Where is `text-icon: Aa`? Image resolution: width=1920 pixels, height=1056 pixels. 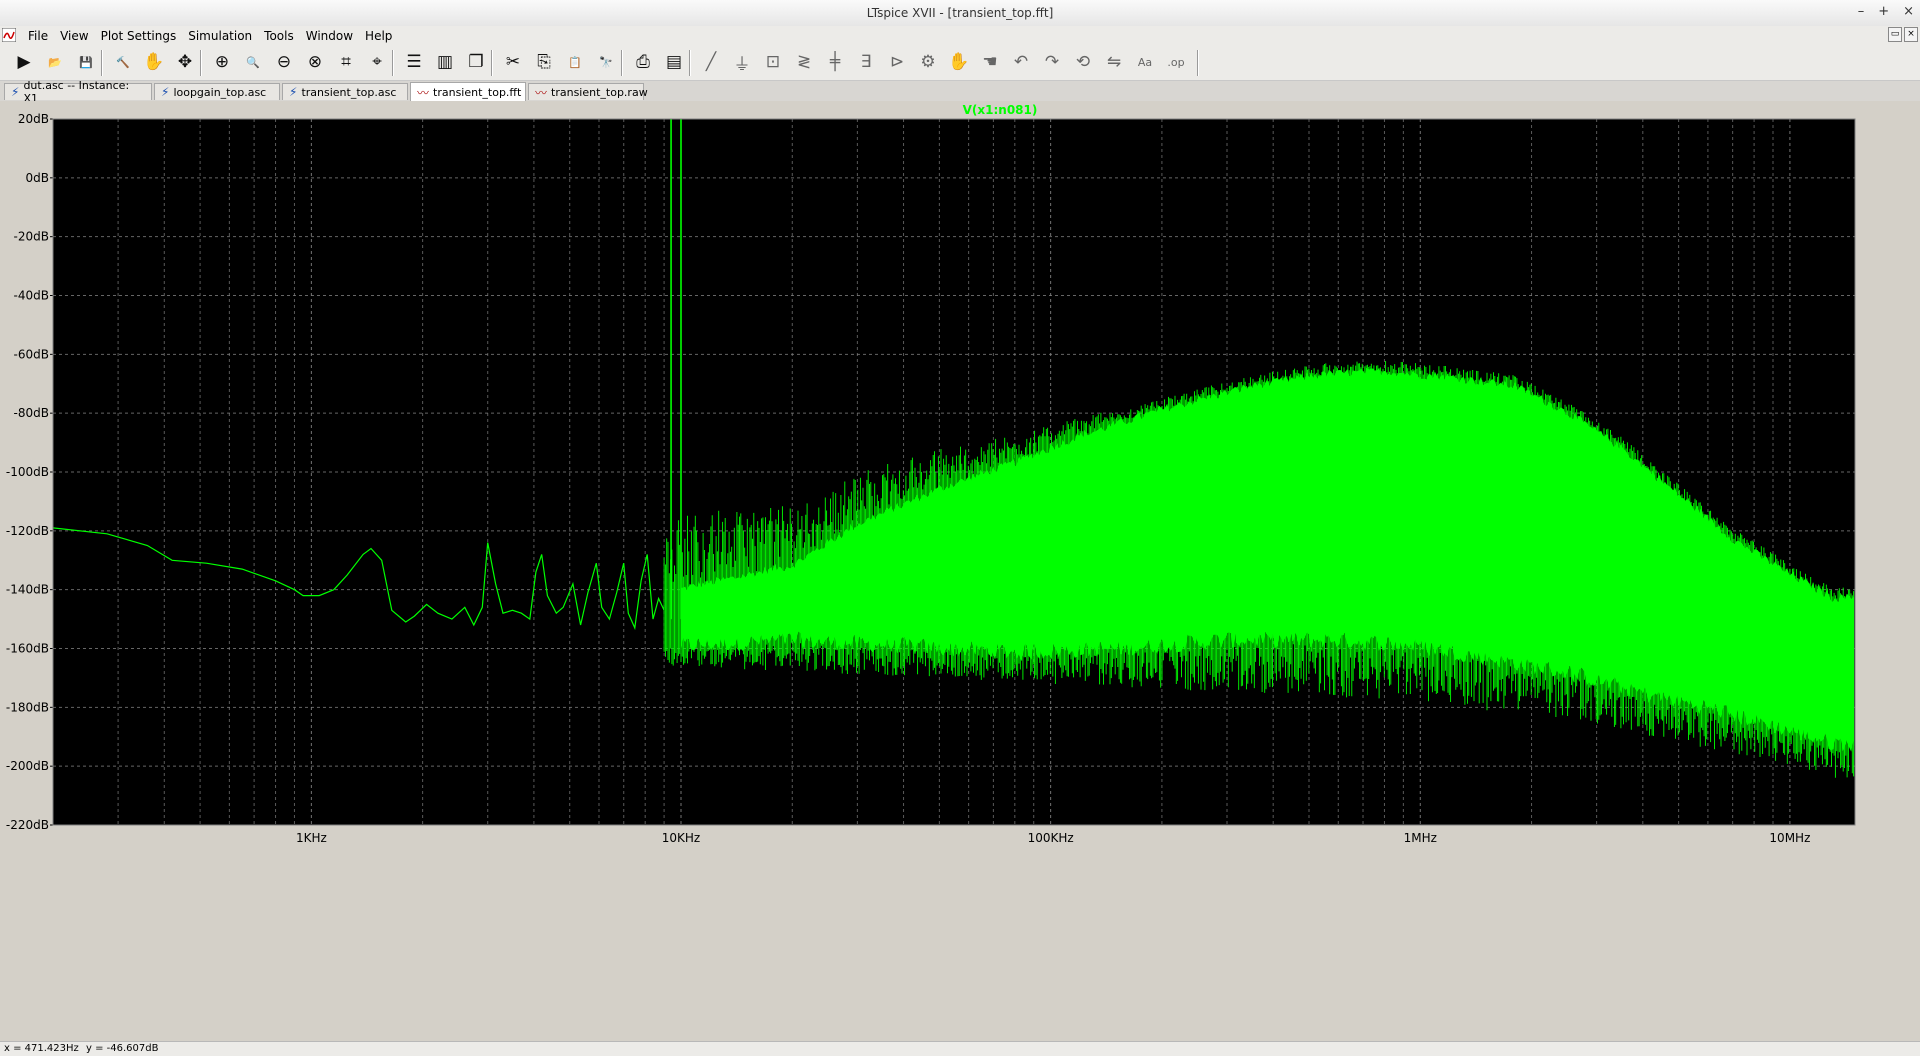 text-icon: Aa is located at coordinates (1145, 62).